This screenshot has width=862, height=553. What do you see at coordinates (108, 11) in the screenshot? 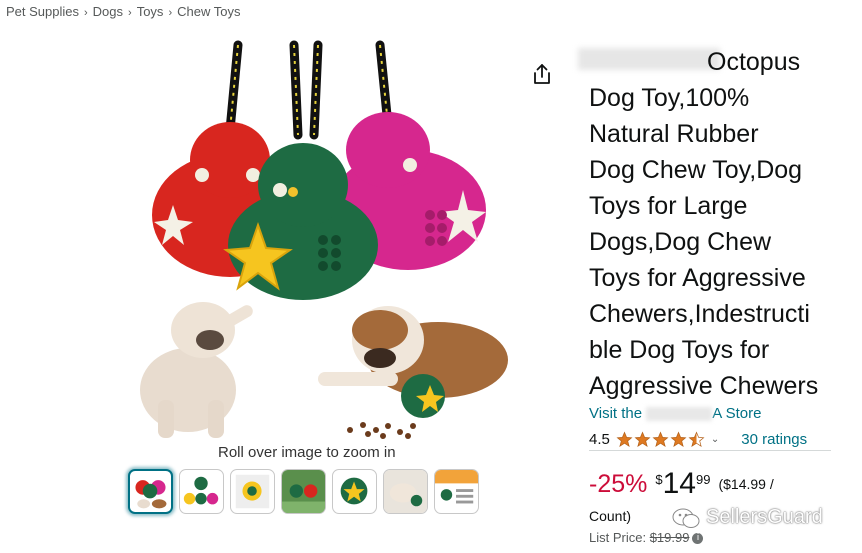
I see `breadcrumb-dogs: Dogs` at bounding box center [108, 11].